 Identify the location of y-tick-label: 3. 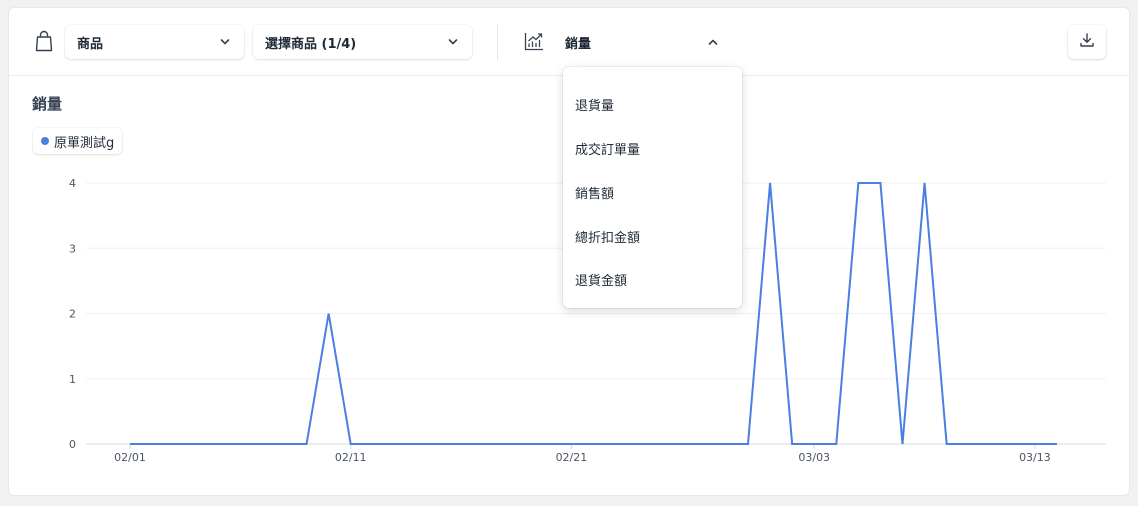
(72, 248).